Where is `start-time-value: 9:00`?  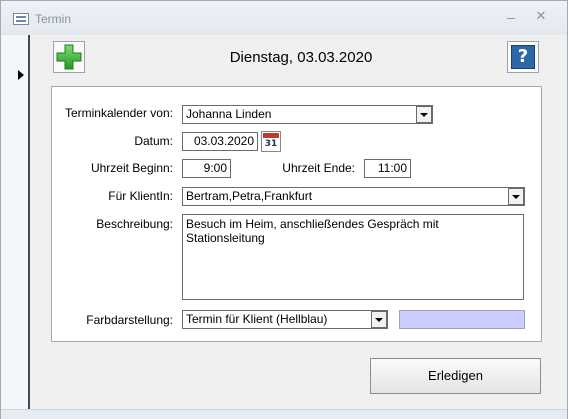 start-time-value: 9:00 is located at coordinates (215, 168).